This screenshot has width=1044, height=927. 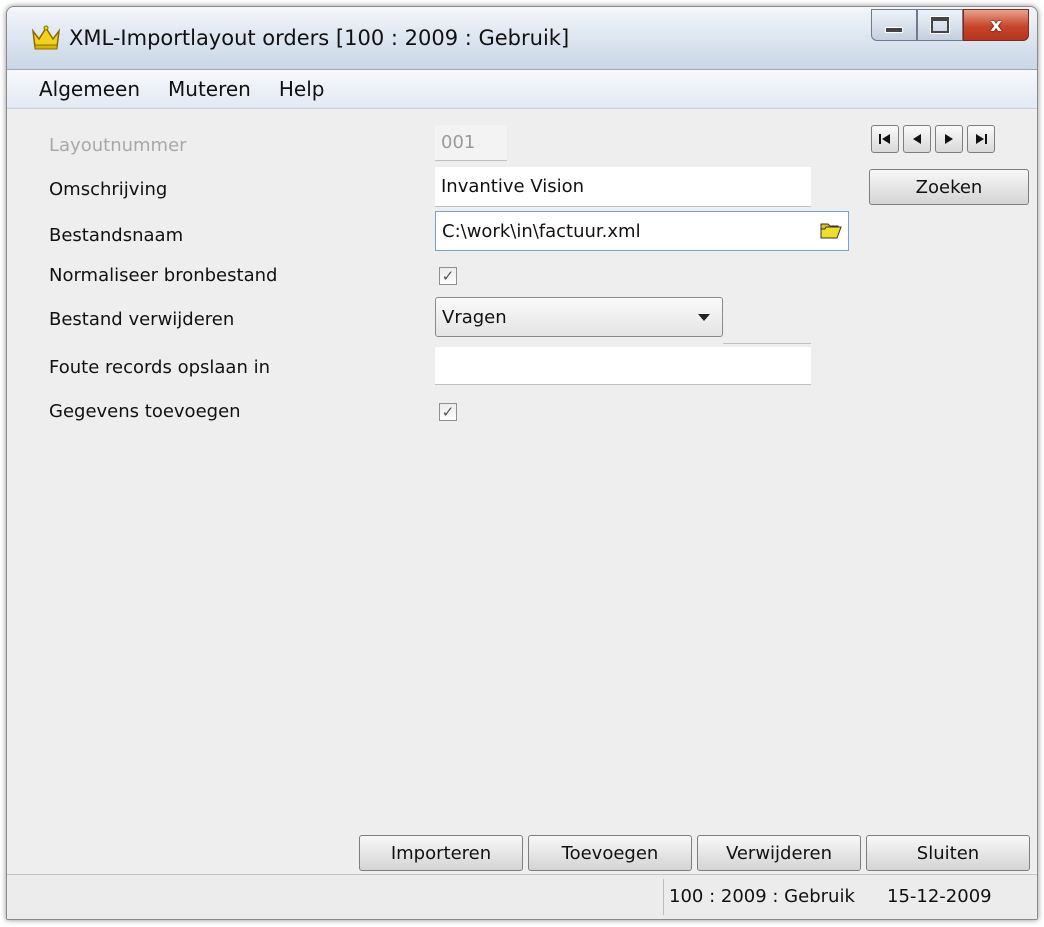 What do you see at coordinates (642, 231) in the screenshot?
I see `bestandsnaam-field: C:\work\in\factuur.xml` at bounding box center [642, 231].